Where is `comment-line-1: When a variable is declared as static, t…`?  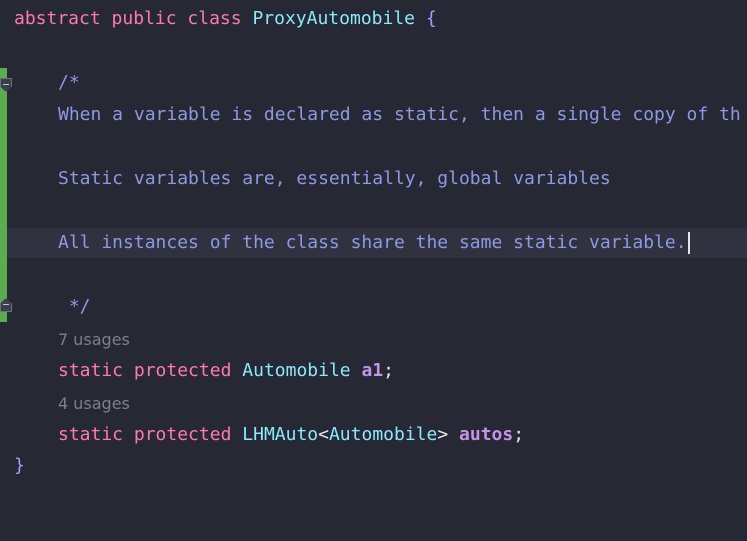
comment-line-1: When a variable is declared as static, t… is located at coordinates (399, 115).